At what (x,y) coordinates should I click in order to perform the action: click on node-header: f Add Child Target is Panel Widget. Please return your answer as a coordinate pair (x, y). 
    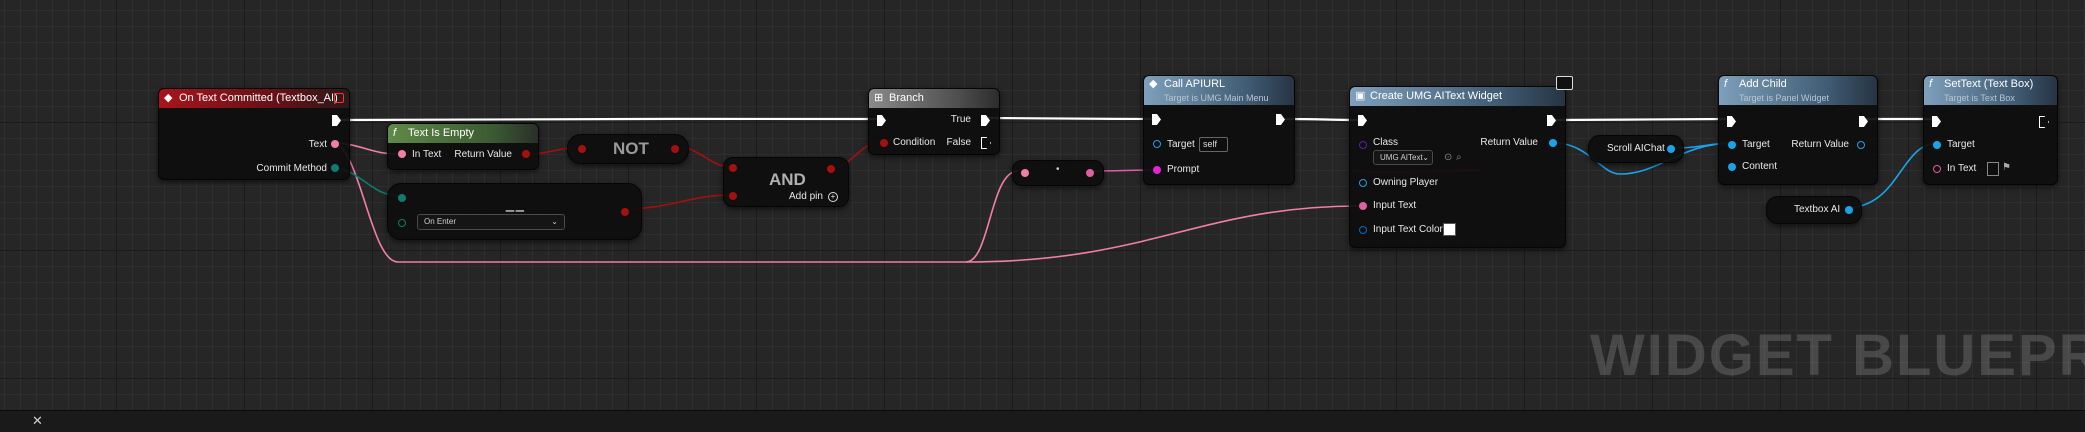
    Looking at the image, I should click on (1798, 90).